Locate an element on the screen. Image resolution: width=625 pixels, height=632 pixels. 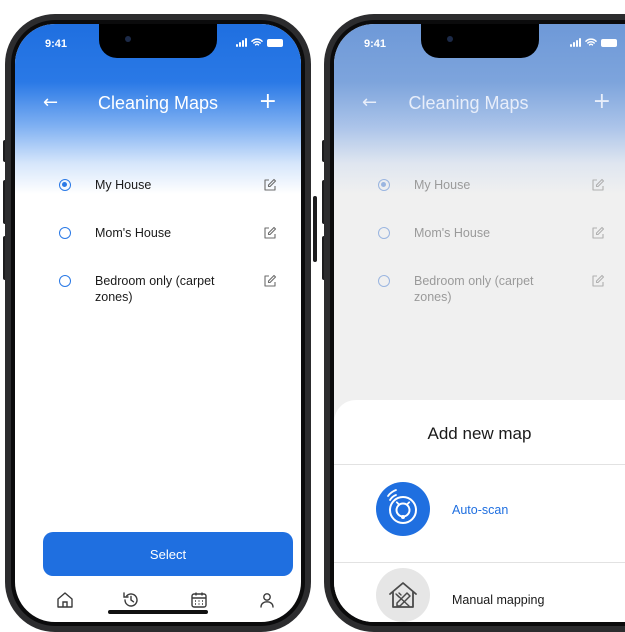
divider is located at coordinates (479, 464).